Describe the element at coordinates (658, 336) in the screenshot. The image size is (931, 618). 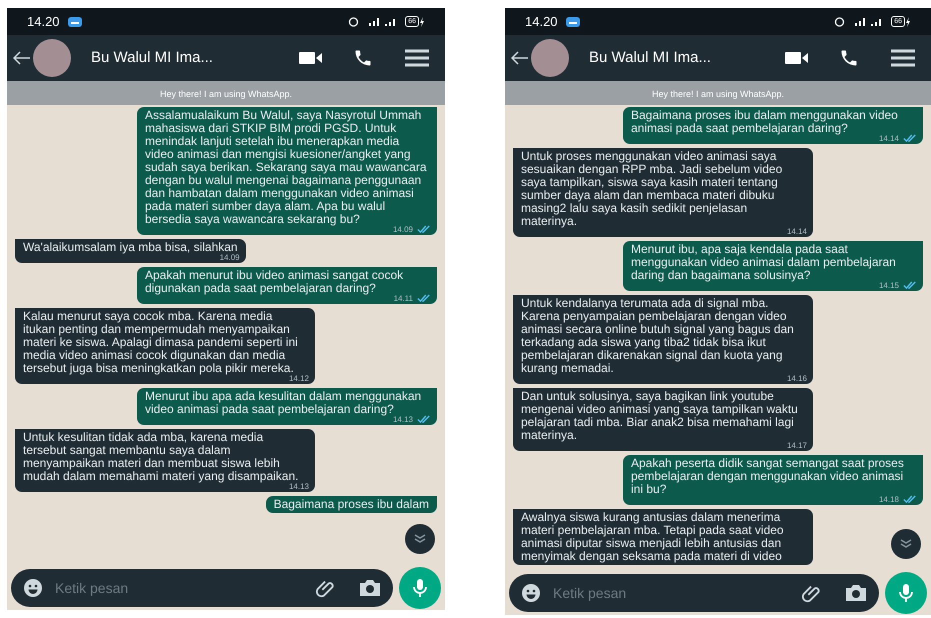
I see `message-text: Untuk kendalanya terumata ada di signal mba. Karena penyampaian pembelajaran dengan video animasi secara online butuh signal yang bagus dan terkadang ada siswa yang tiba2 tidak bisa ikut pembelajaran dikarenakan signal dan kuota yang kurang memadai.` at that location.